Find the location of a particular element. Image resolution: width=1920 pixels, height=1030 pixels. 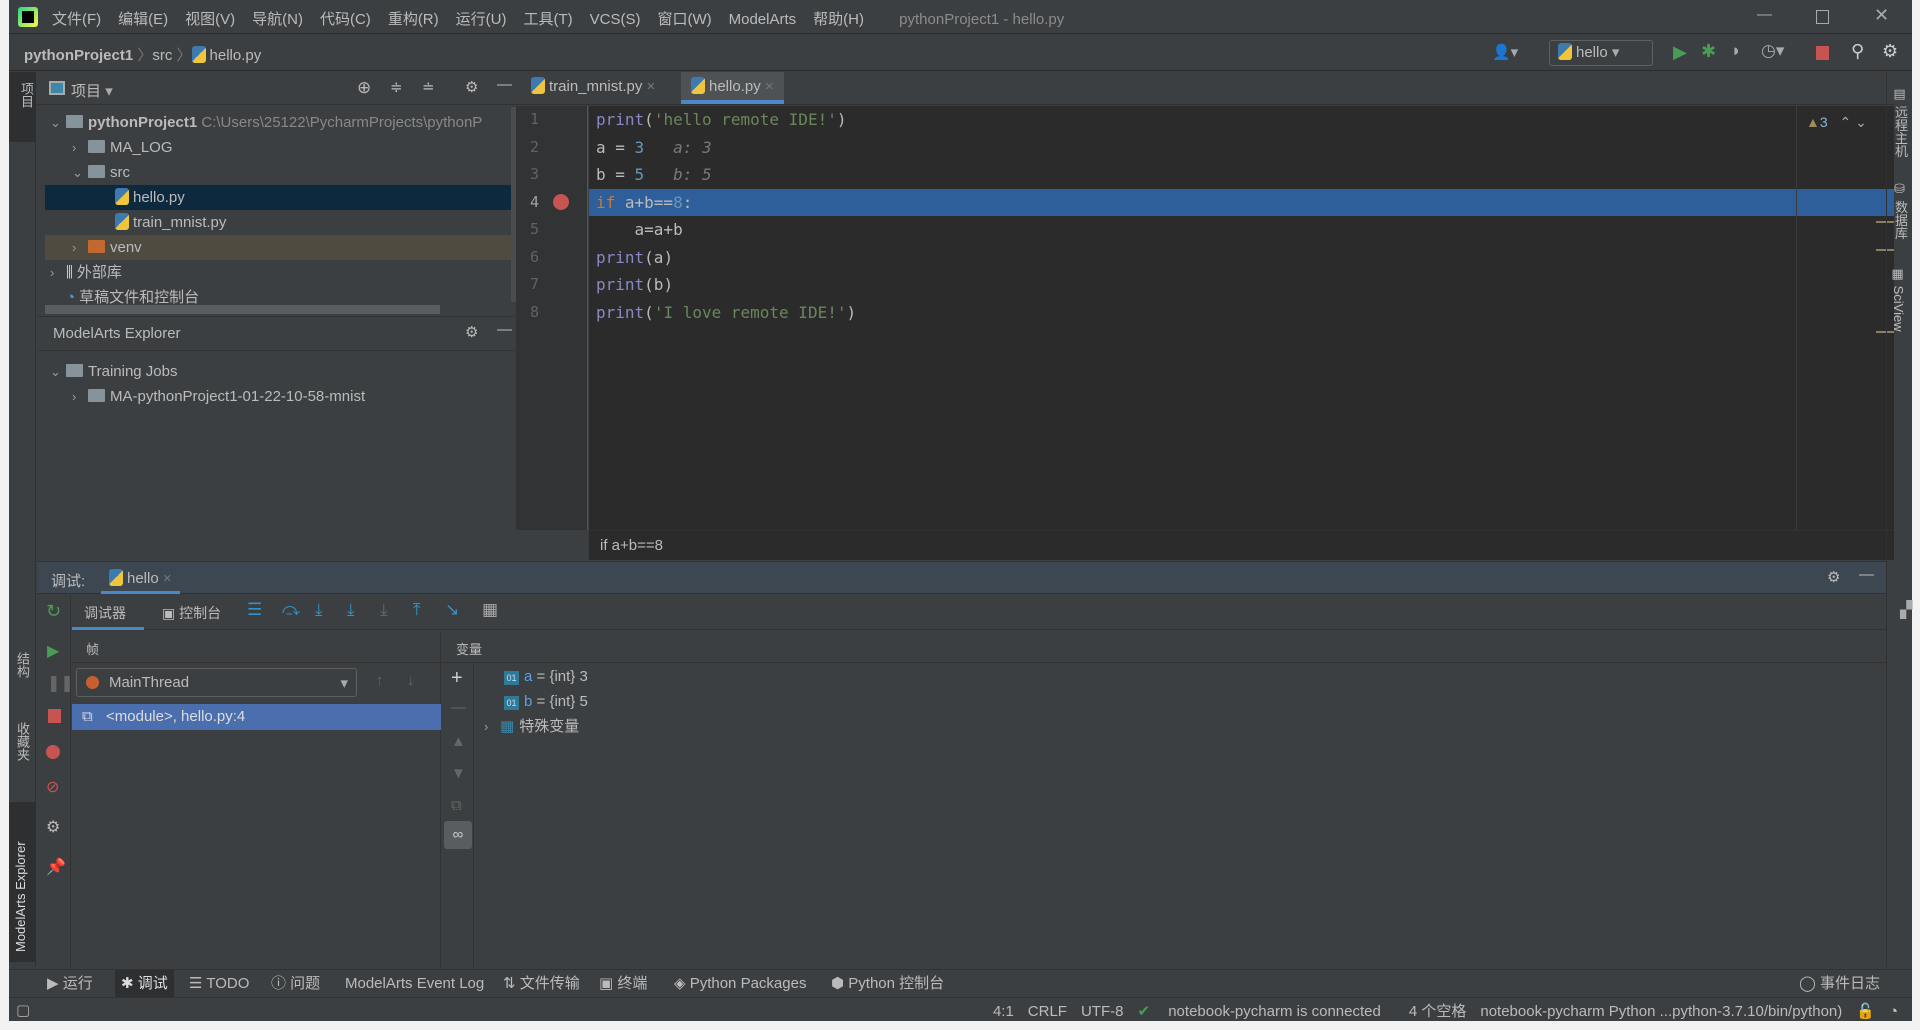

run-to-cursor-icon: ↘ is located at coordinates (452, 610).